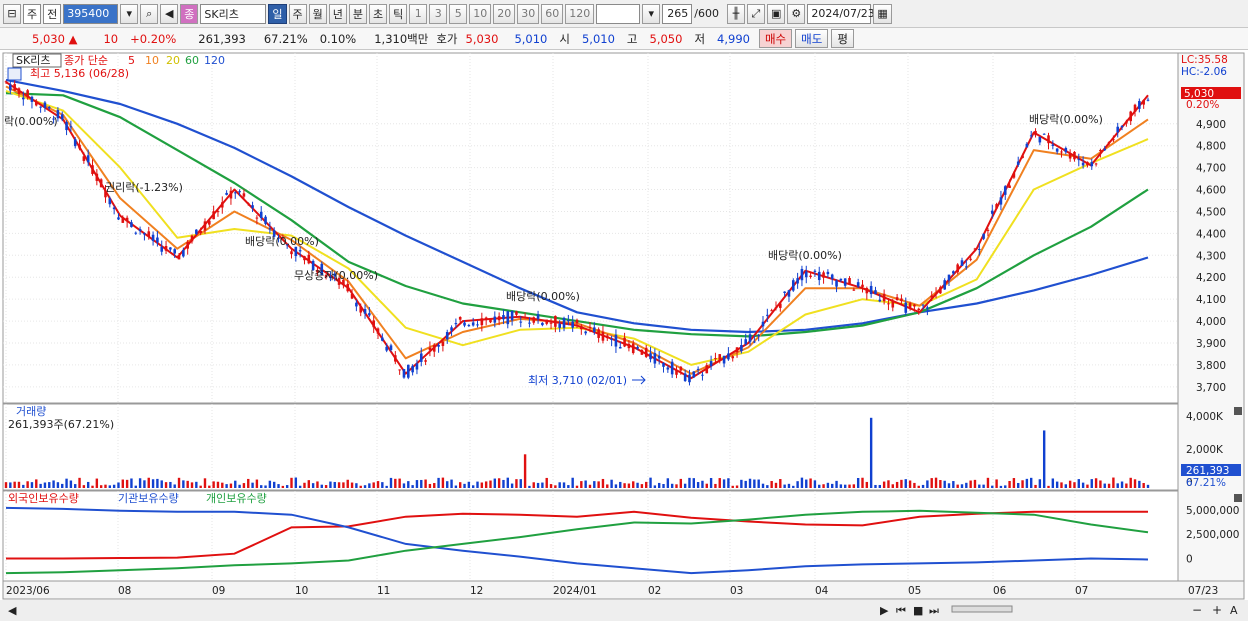 This screenshot has width=1248, height=621. I want to click on period-year-button: 년, so click(337, 13).